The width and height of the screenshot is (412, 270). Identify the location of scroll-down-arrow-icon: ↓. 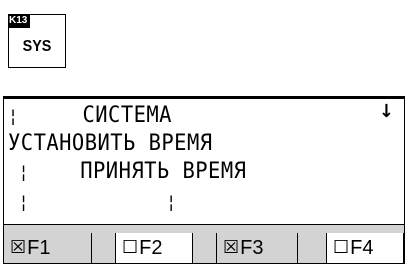
(386, 111).